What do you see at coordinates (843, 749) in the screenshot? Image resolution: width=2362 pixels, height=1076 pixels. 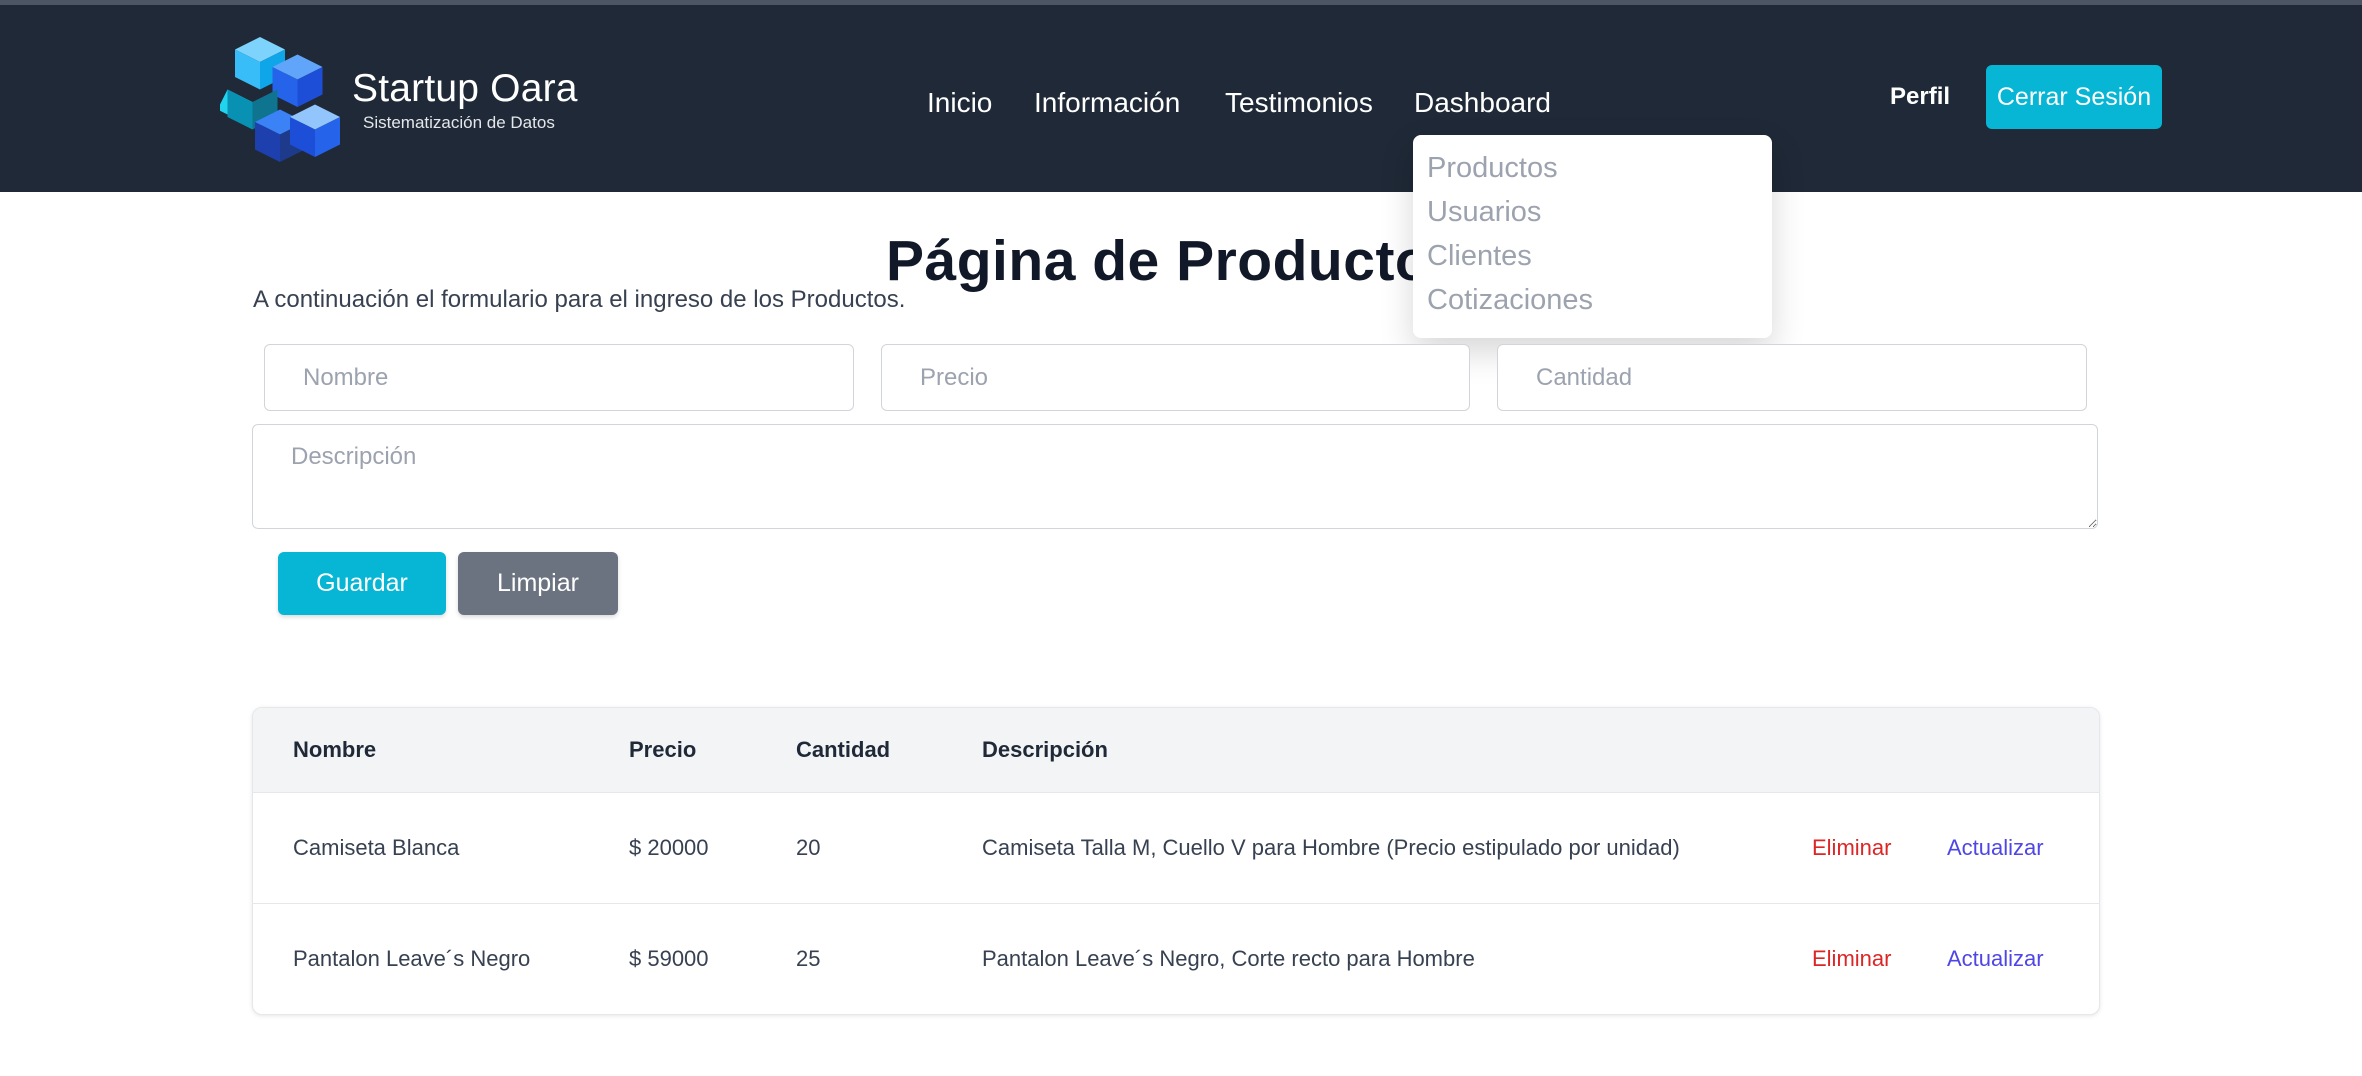 I see `column-header-cantidad: Cantidad` at bounding box center [843, 749].